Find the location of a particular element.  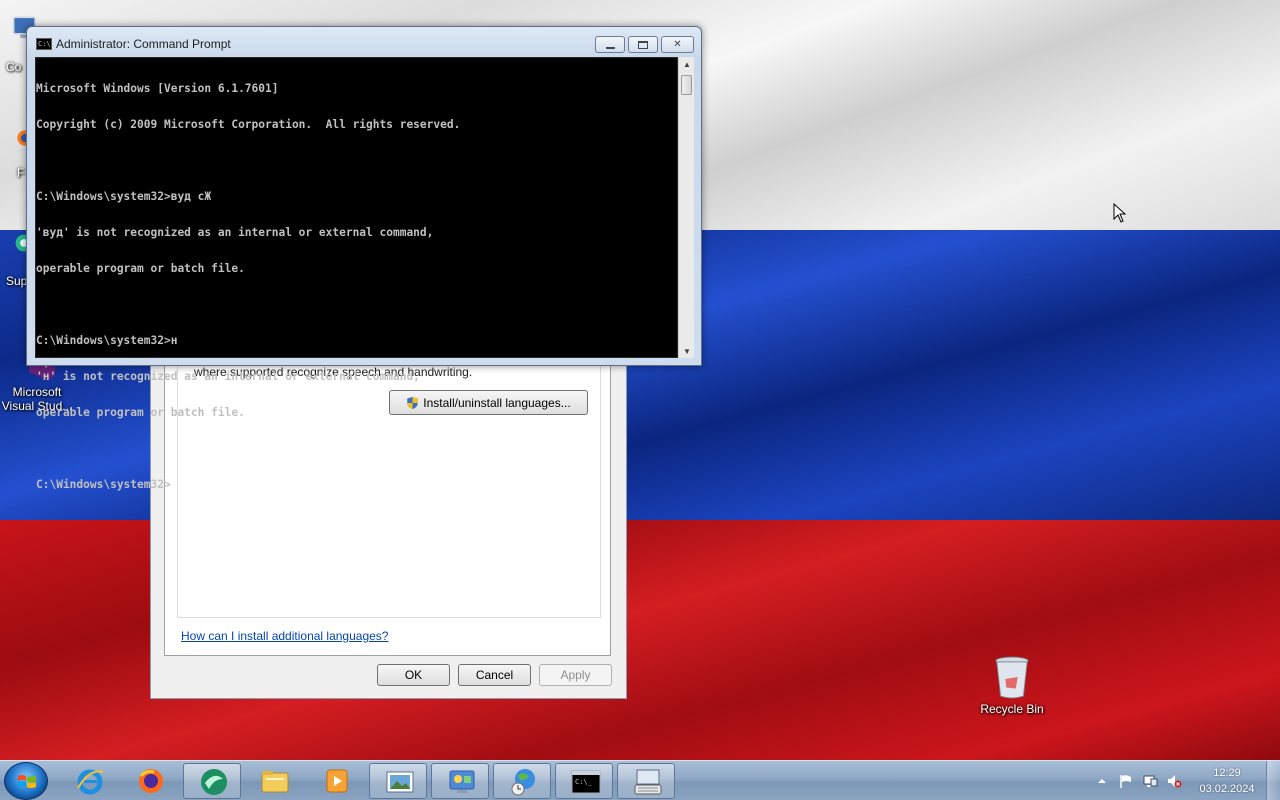

console-line: Microsoft Windows [Version 6.1.7601] is located at coordinates (157, 88).